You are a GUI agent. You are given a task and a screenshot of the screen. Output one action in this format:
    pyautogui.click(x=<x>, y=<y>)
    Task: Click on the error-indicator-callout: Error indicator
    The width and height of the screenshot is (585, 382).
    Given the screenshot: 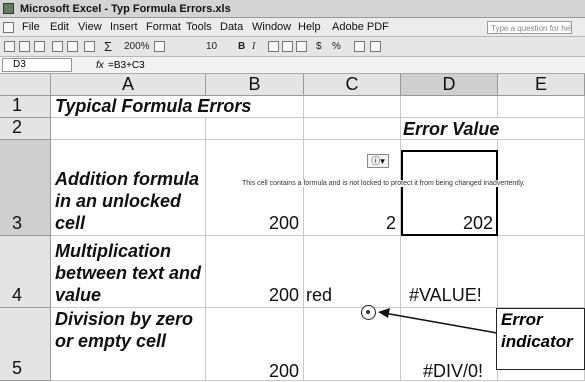 What is the action you would take?
    pyautogui.click(x=540, y=339)
    